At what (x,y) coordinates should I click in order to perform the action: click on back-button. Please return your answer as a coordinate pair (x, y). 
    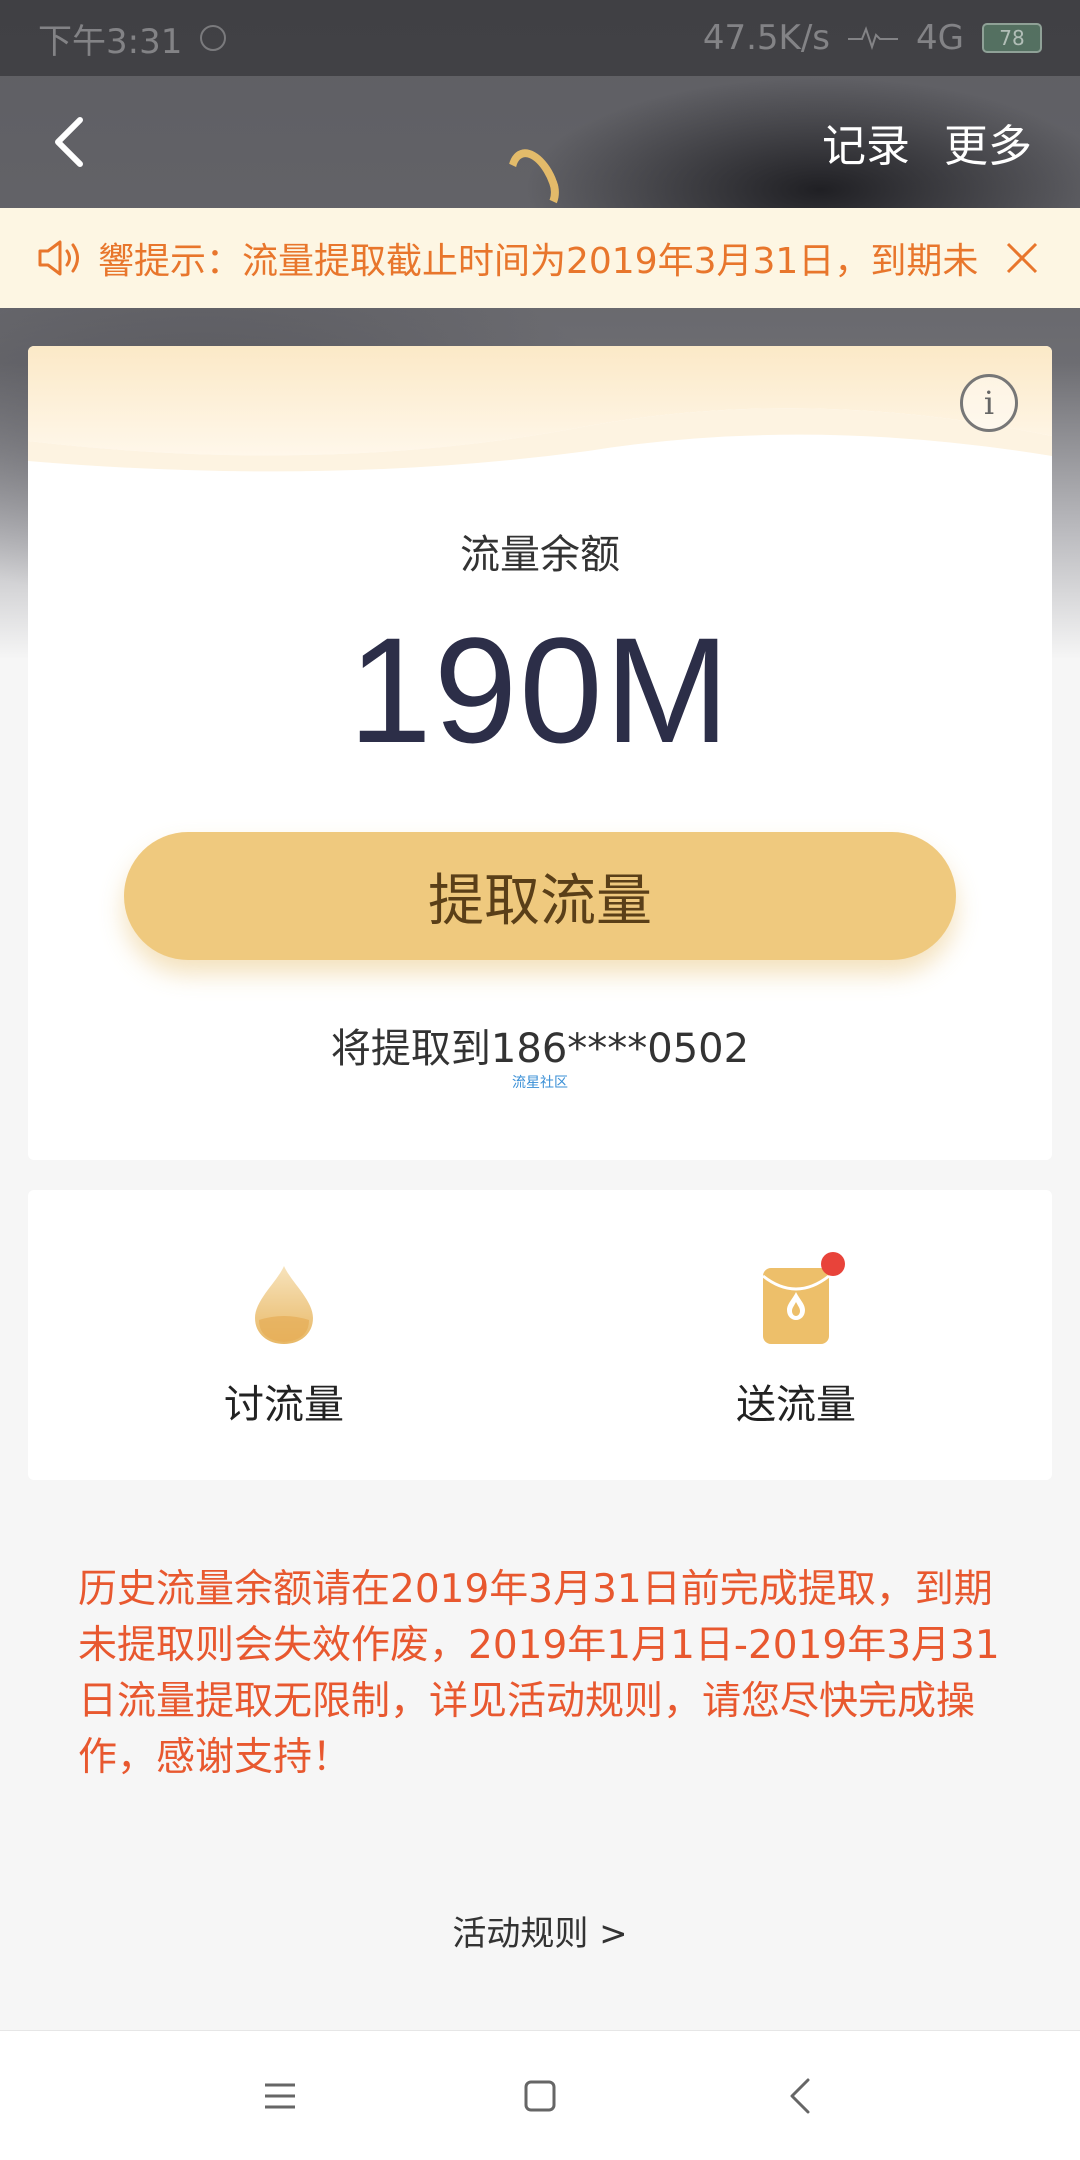
    Looking at the image, I should click on (70, 142).